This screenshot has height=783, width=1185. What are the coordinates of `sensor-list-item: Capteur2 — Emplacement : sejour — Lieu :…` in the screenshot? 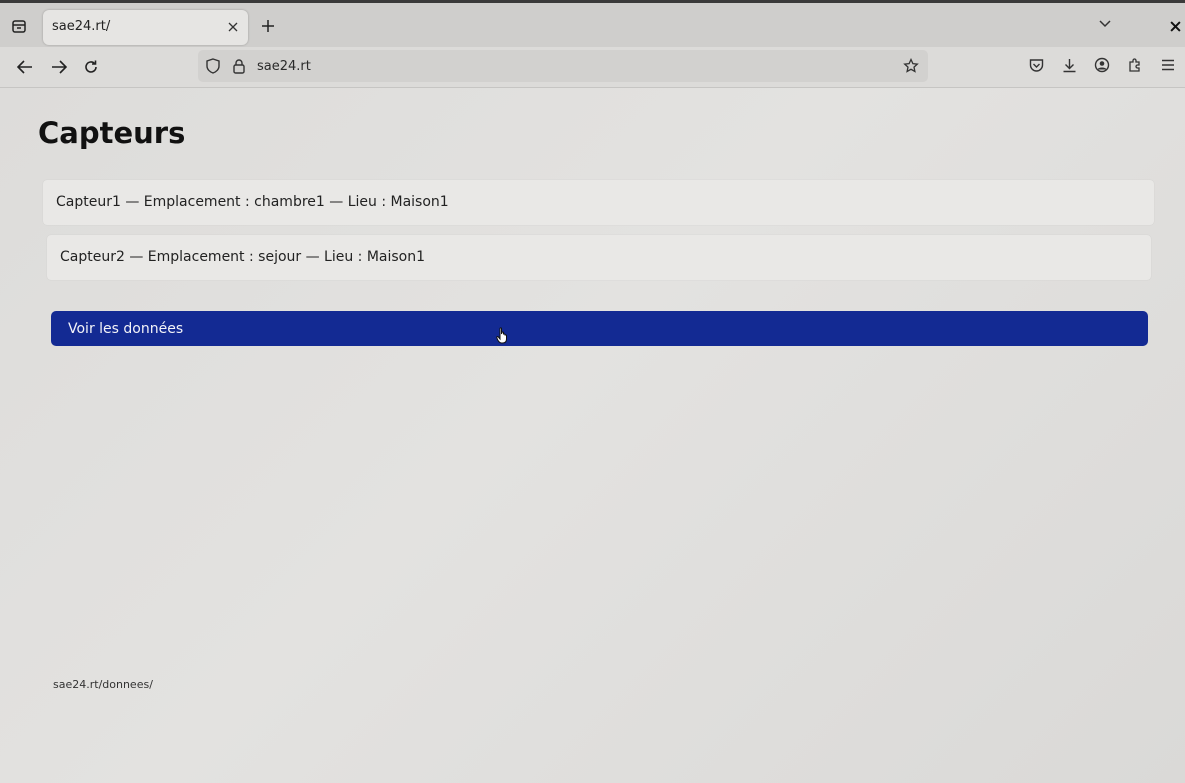 It's located at (599, 257).